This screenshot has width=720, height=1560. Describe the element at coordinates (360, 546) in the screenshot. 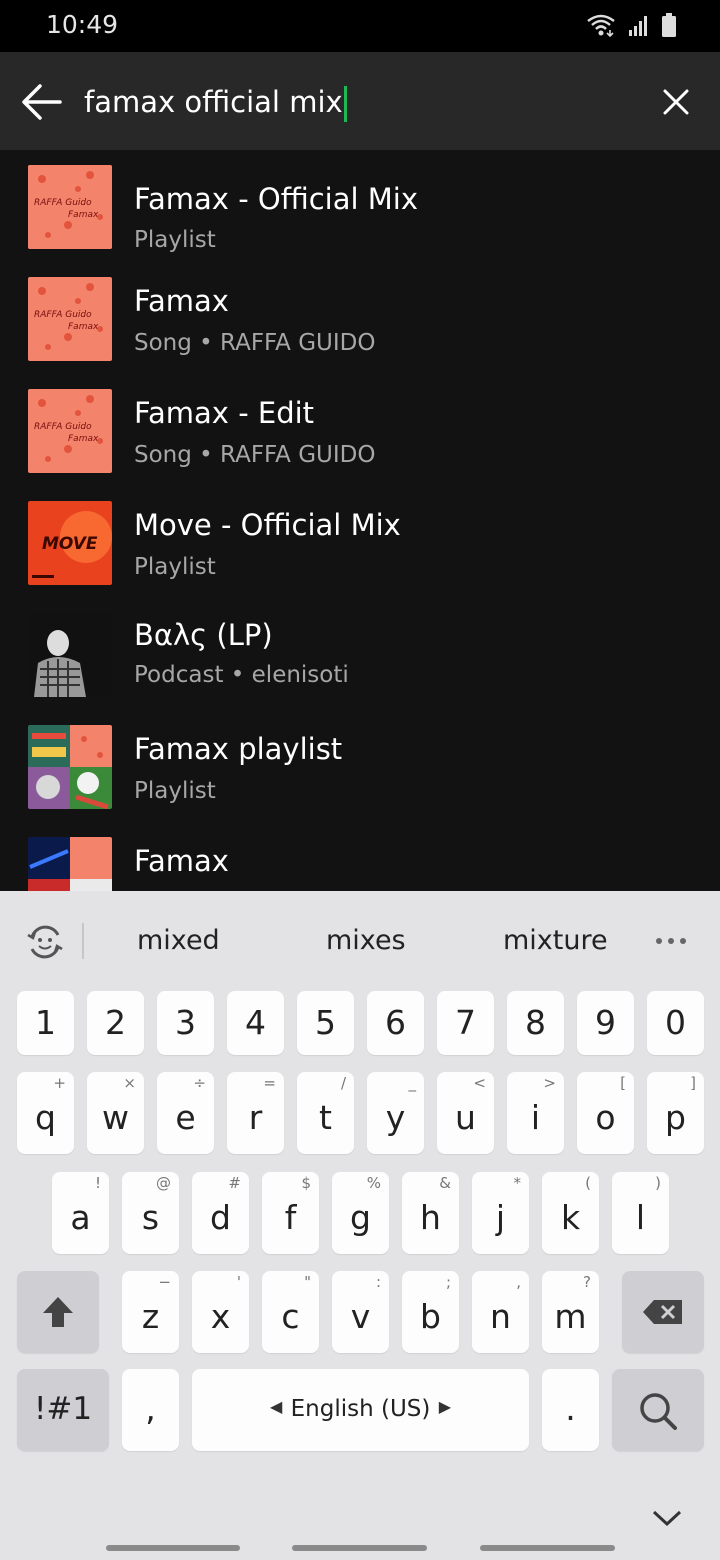

I see `result-item: MOVE Move - Official Mix Playlist` at that location.